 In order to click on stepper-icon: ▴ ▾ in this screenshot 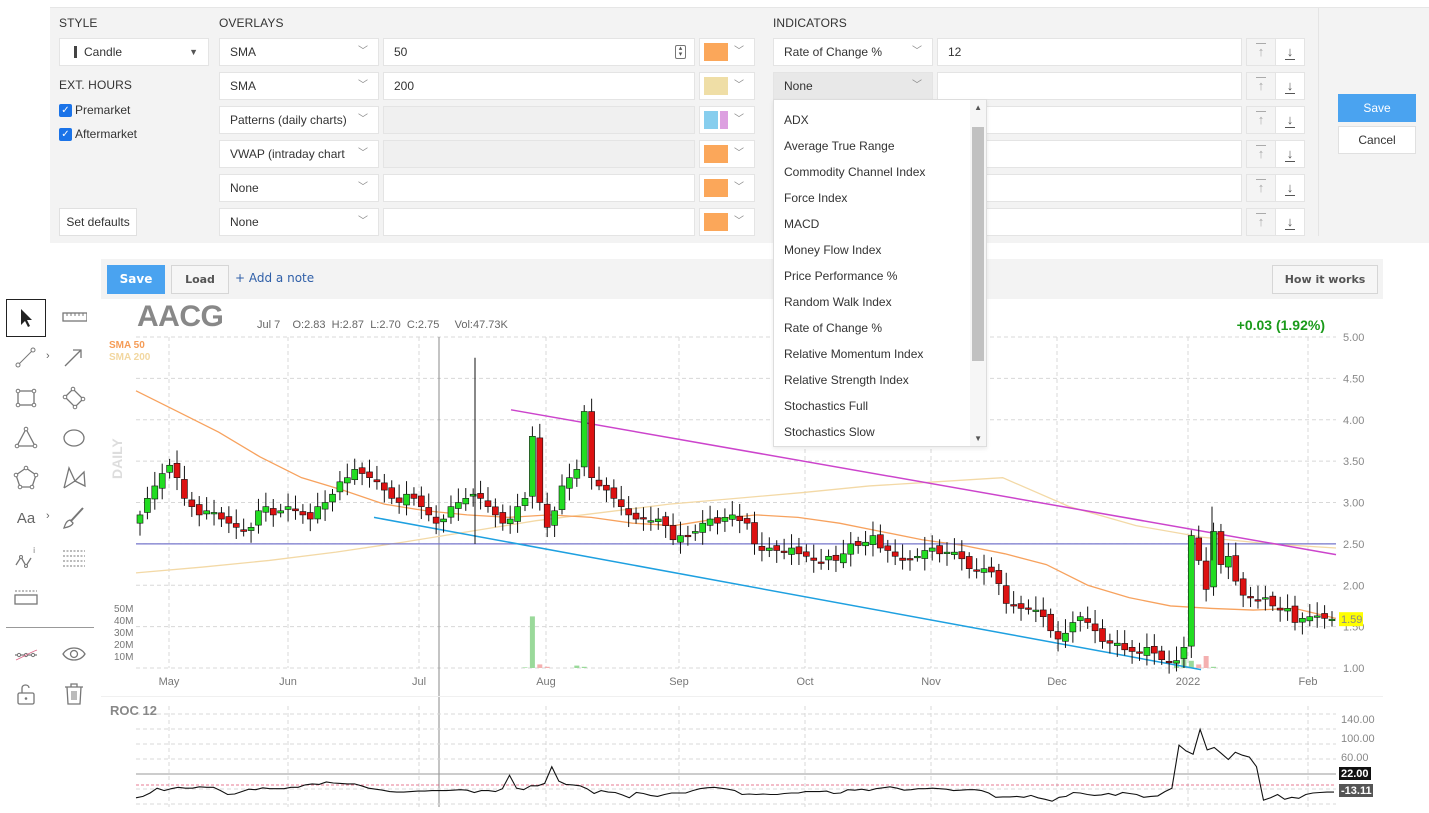, I will do `click(680, 52)`.